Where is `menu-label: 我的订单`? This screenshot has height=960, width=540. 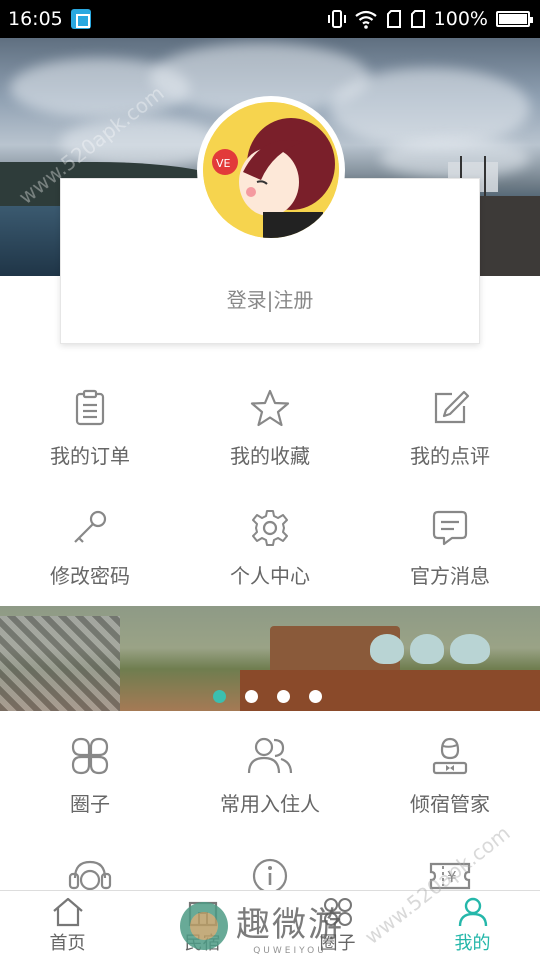 menu-label: 我的订单 is located at coordinates (90, 456).